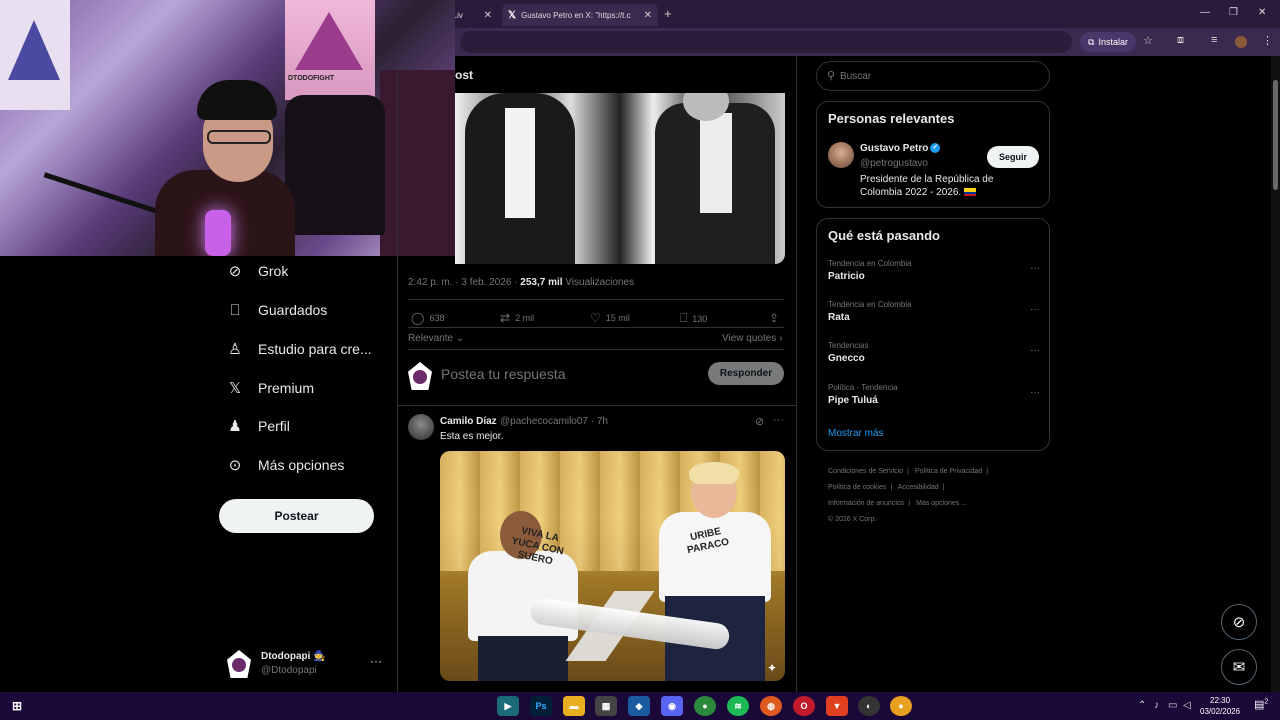  I want to click on store-icon: ▦, so click(606, 706).